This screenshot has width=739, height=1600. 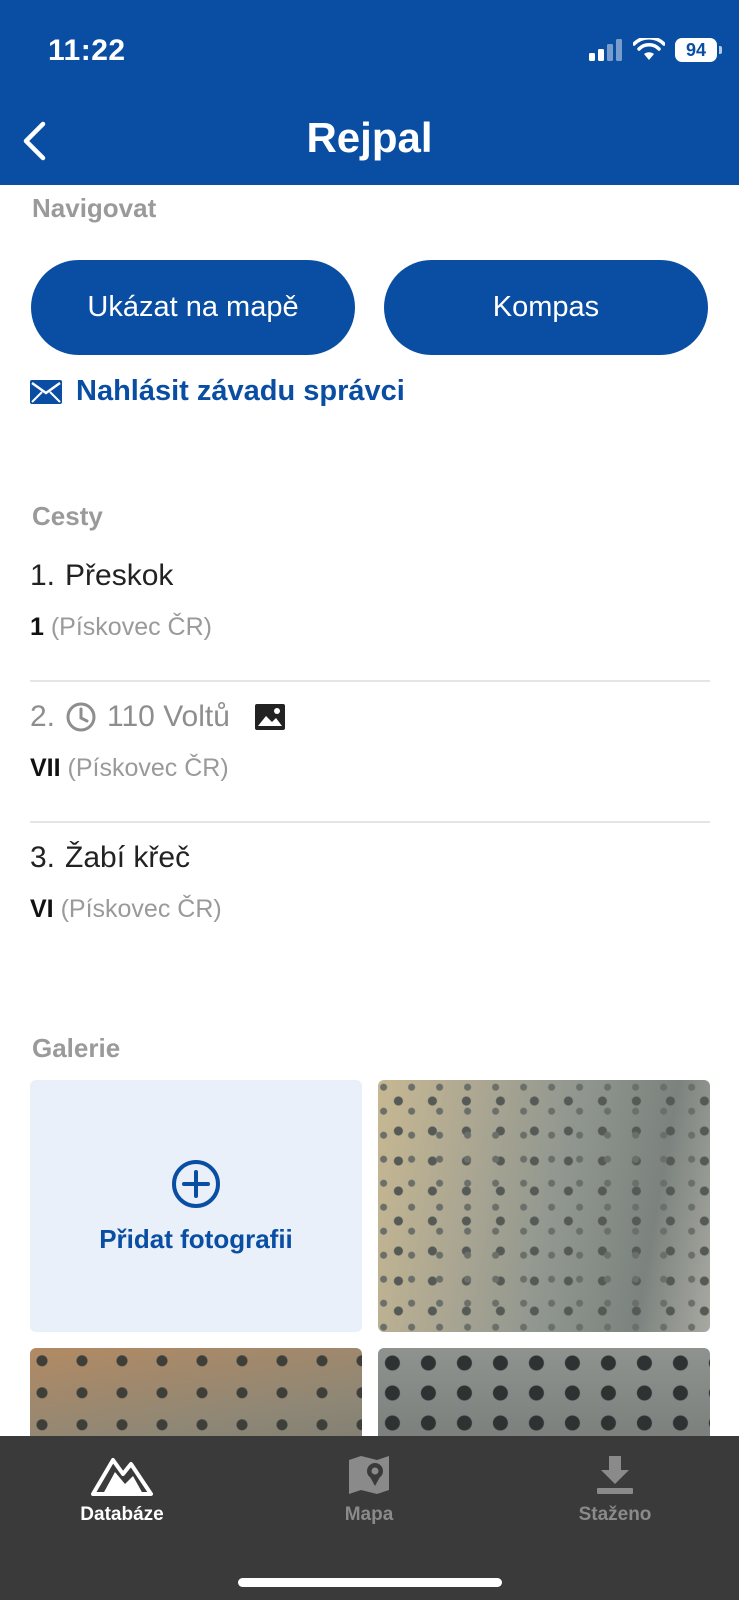 I want to click on status-icons: 94, so click(x=655, y=50).